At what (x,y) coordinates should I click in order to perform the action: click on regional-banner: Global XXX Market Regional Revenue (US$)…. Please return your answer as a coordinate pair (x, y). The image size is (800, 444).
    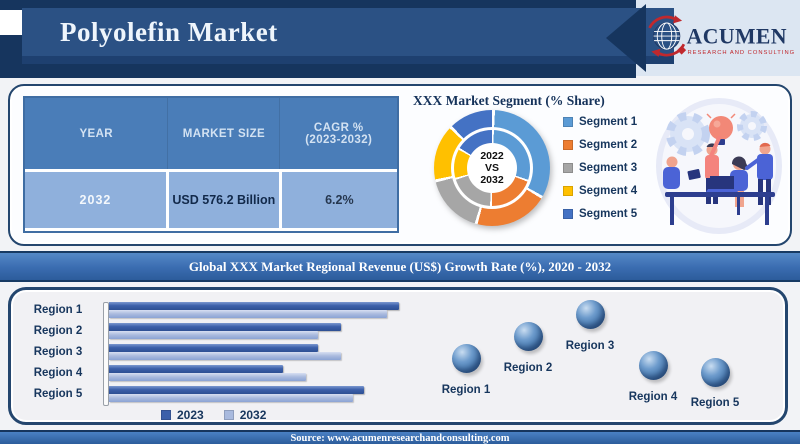
    Looking at the image, I should click on (400, 266).